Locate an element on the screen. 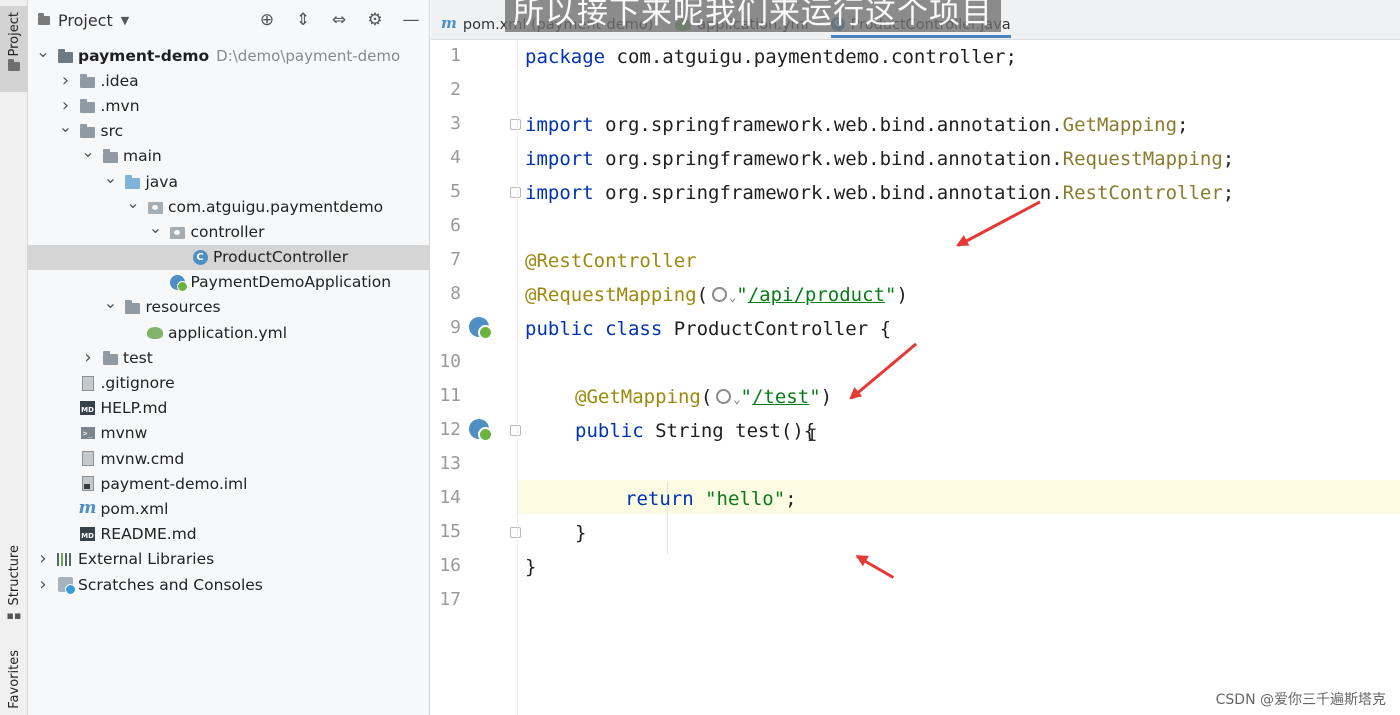 The width and height of the screenshot is (1400, 715). gear-icon: ⚙ is located at coordinates (375, 20).